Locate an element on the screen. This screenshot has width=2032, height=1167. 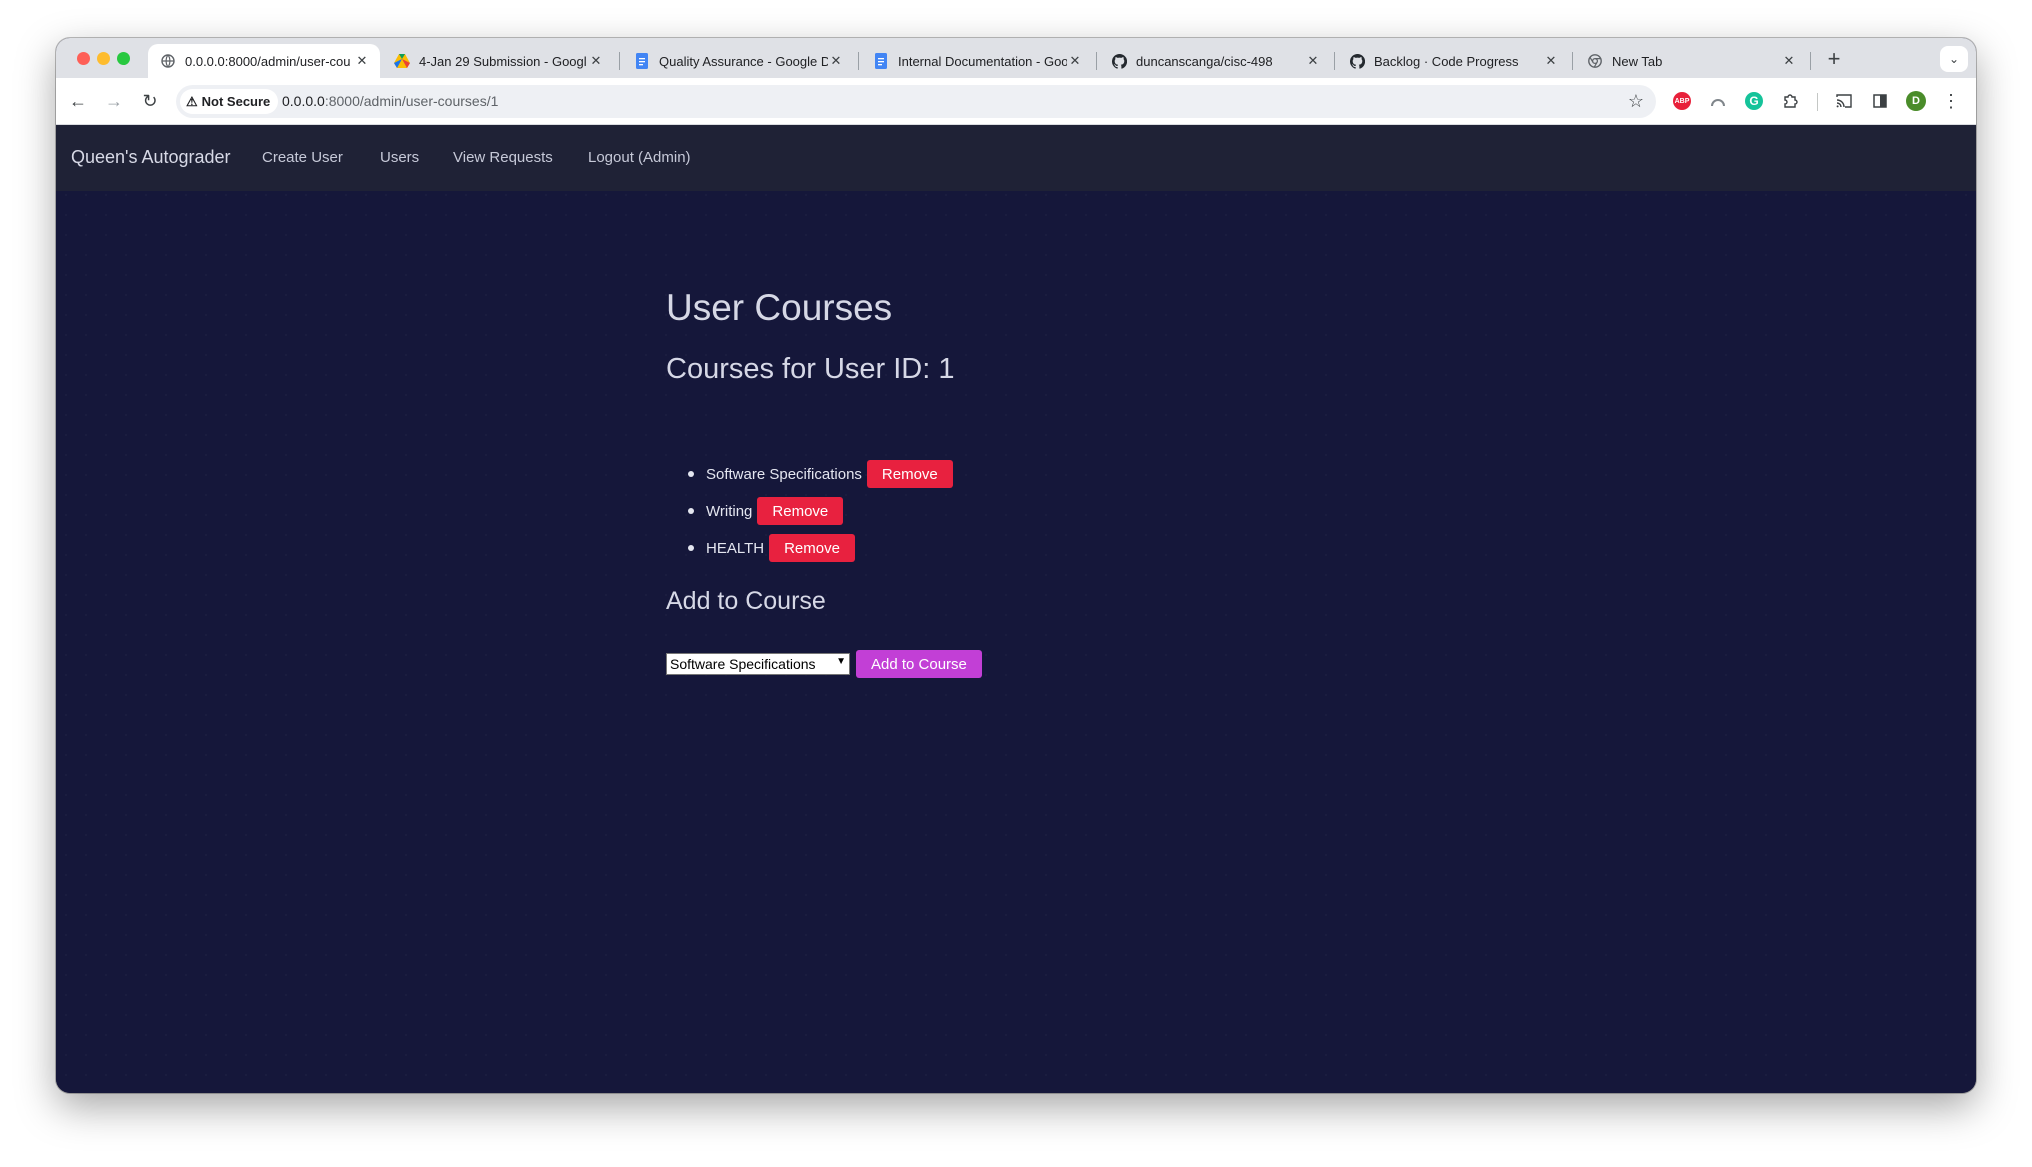
nav-create-user: Create User is located at coordinates (302, 157).